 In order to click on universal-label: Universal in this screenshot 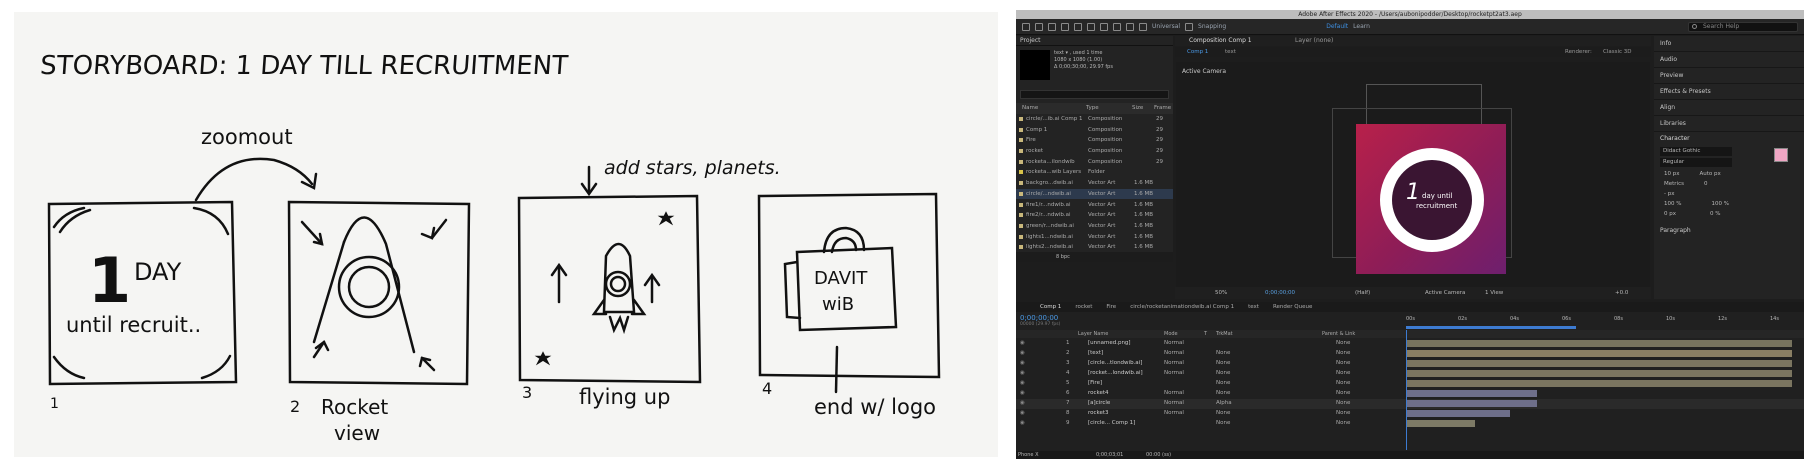, I will do `click(1166, 26)`.